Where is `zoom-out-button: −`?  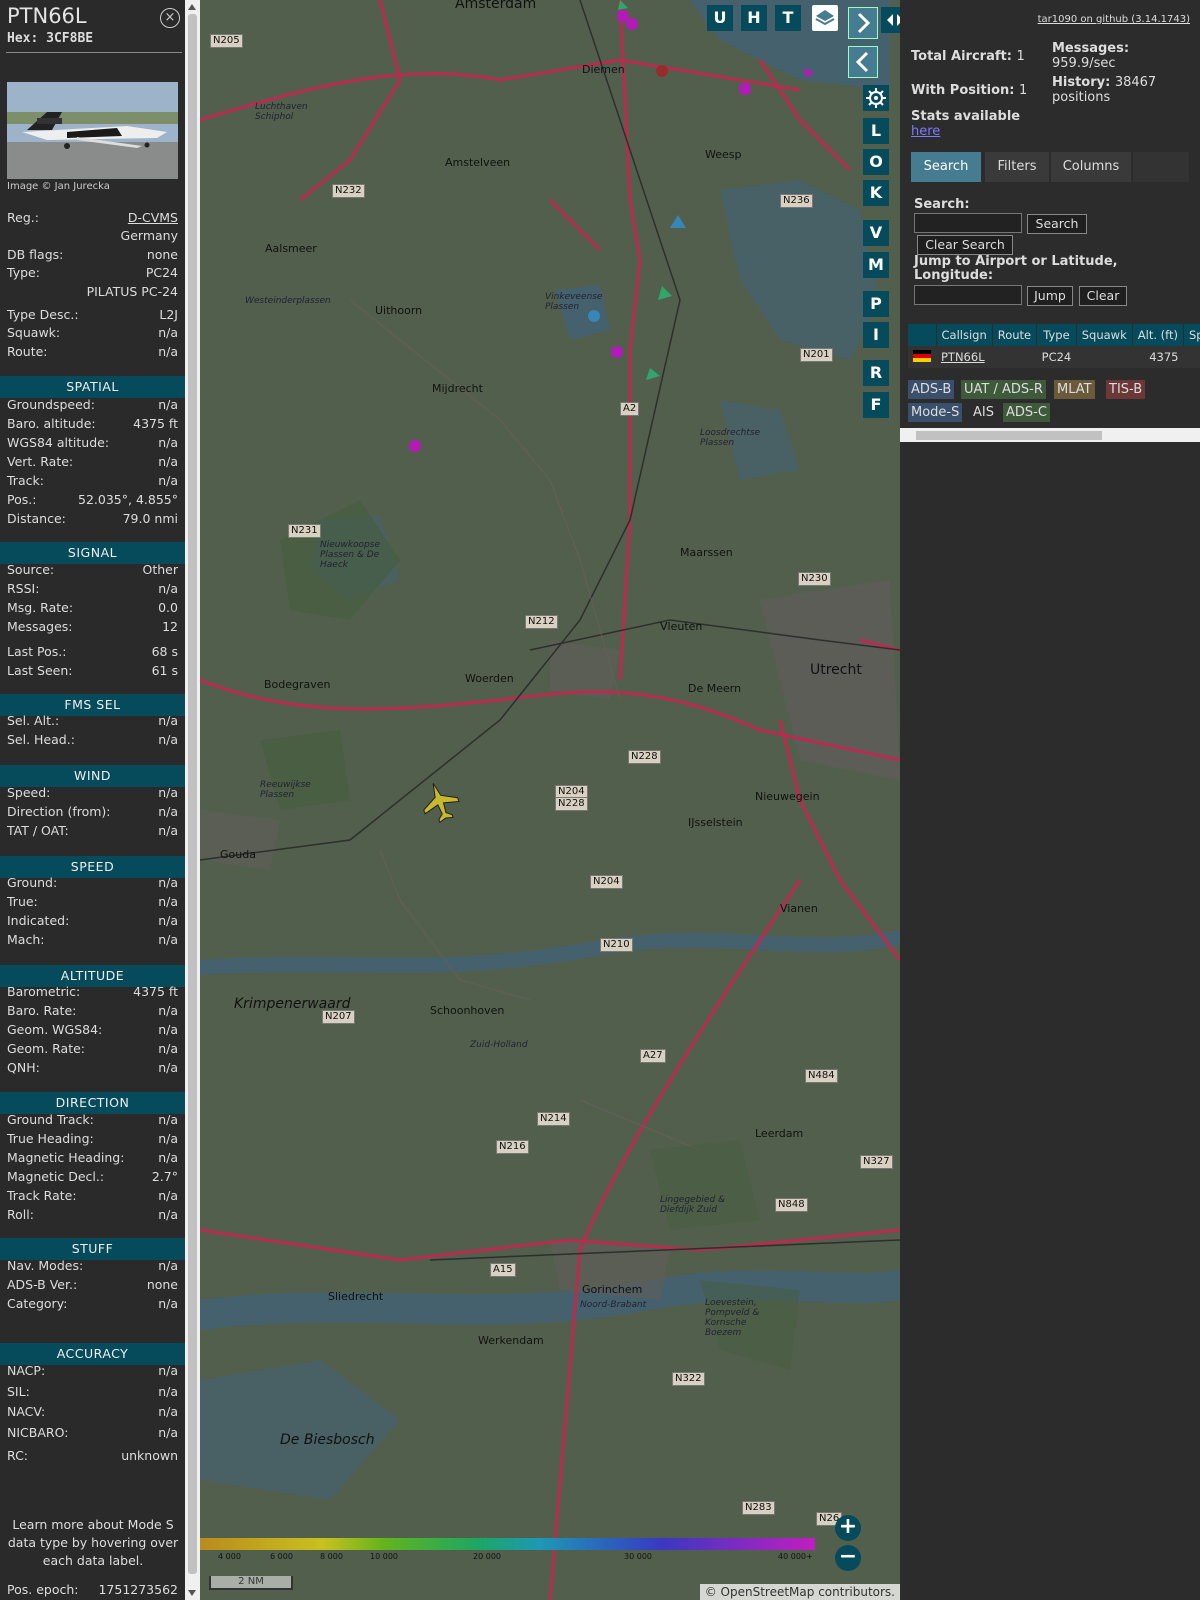
zoom-out-button: − is located at coordinates (848, 1558).